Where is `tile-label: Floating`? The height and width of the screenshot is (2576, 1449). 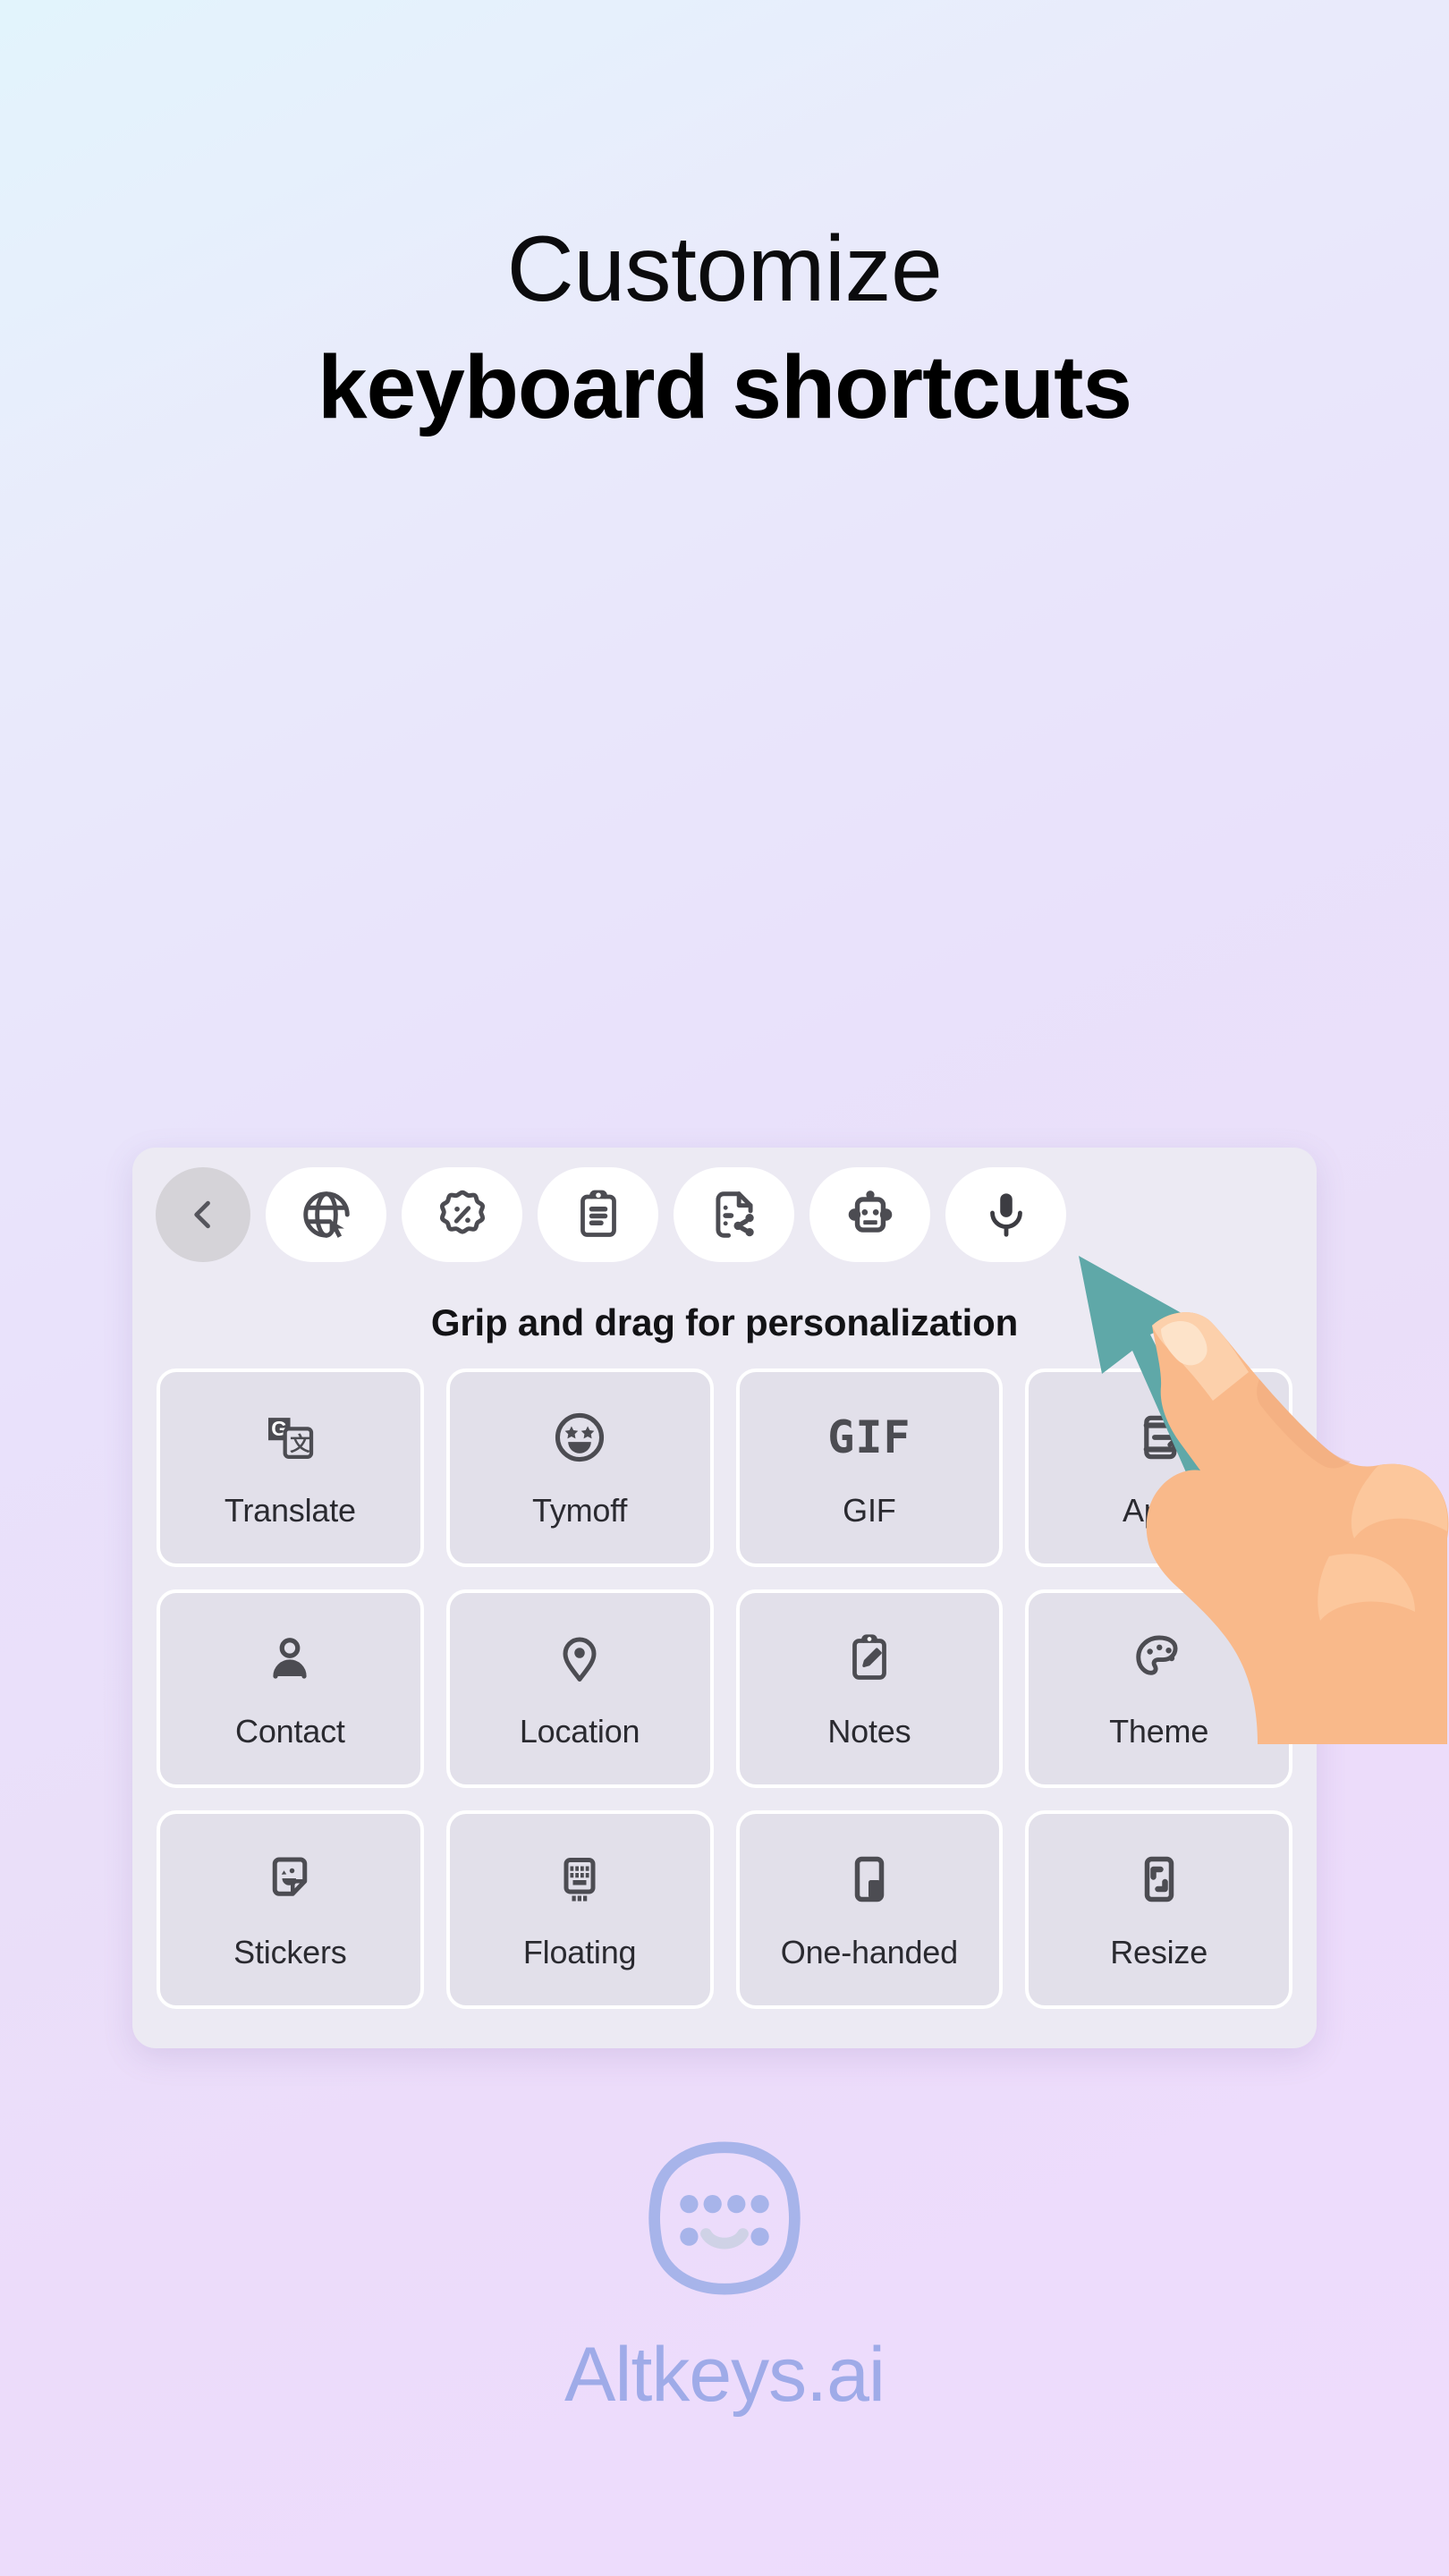
tile-label: Floating is located at coordinates (579, 1952).